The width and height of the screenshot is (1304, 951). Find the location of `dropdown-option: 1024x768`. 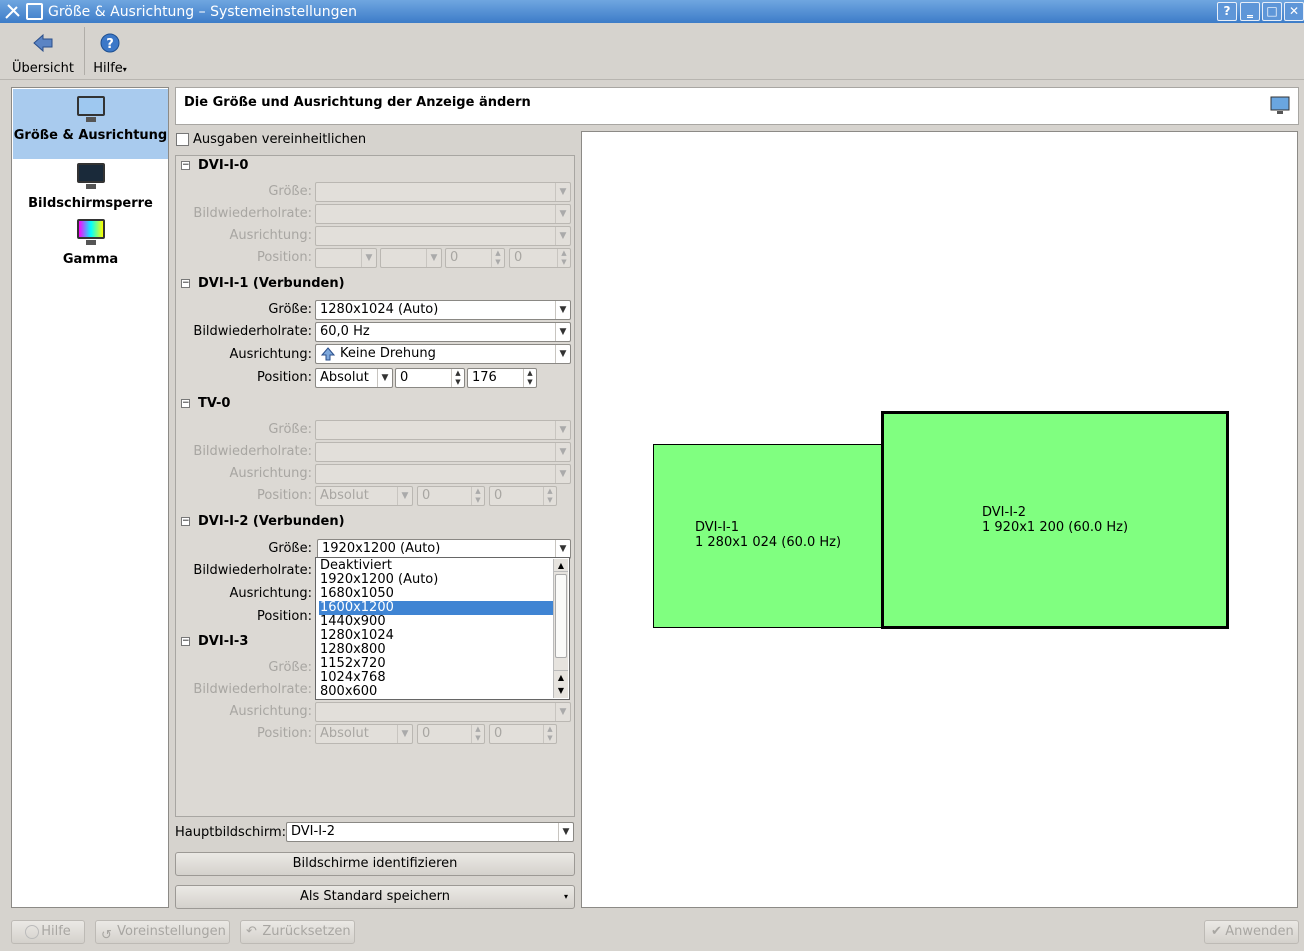

dropdown-option: 1024x768 is located at coordinates (436, 678).